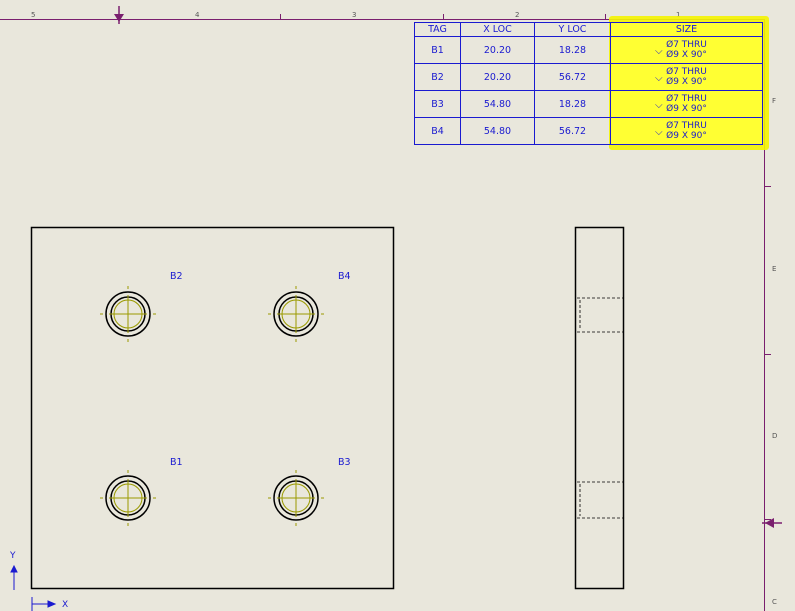  Describe the element at coordinates (344, 276) in the screenshot. I see `hole-label-b4: B4` at that location.